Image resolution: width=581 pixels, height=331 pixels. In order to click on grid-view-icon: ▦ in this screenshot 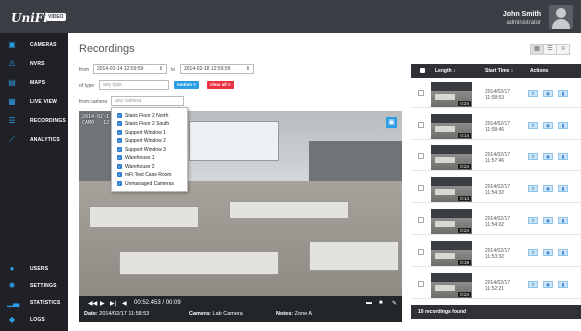, I will do `click(537, 49)`.